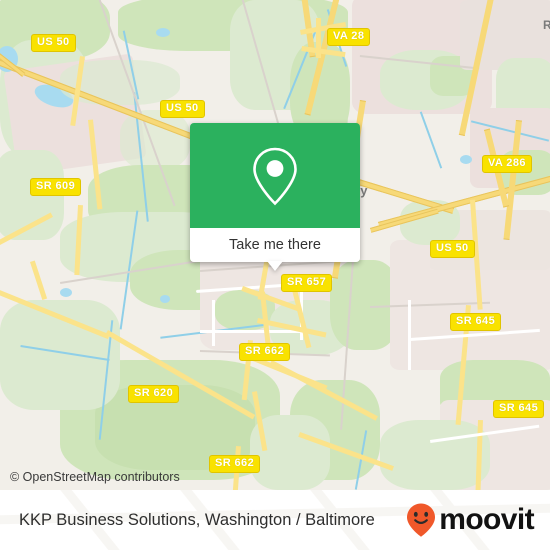 This screenshot has width=550, height=550. What do you see at coordinates (53, 43) in the screenshot?
I see `shield-us-50-nw: US 50` at bounding box center [53, 43].